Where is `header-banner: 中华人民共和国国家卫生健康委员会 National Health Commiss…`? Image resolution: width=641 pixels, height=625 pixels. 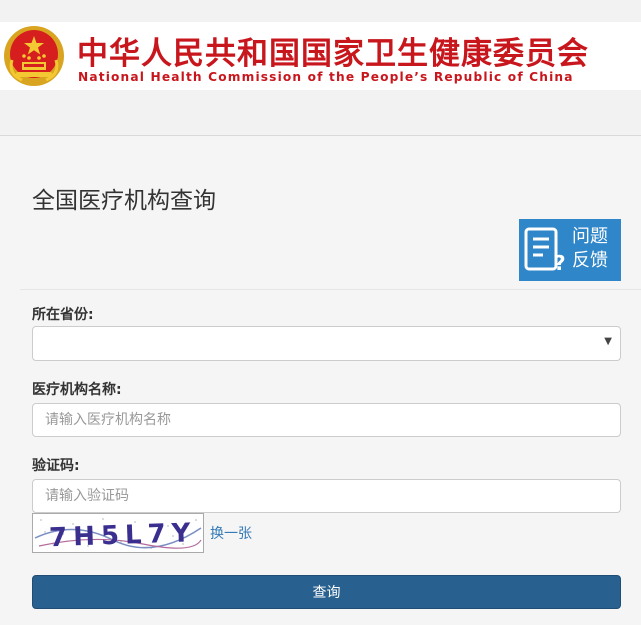 header-banner: 中华人民共和国国家卫生健康委员会 National Health Commiss… is located at coordinates (320, 56).